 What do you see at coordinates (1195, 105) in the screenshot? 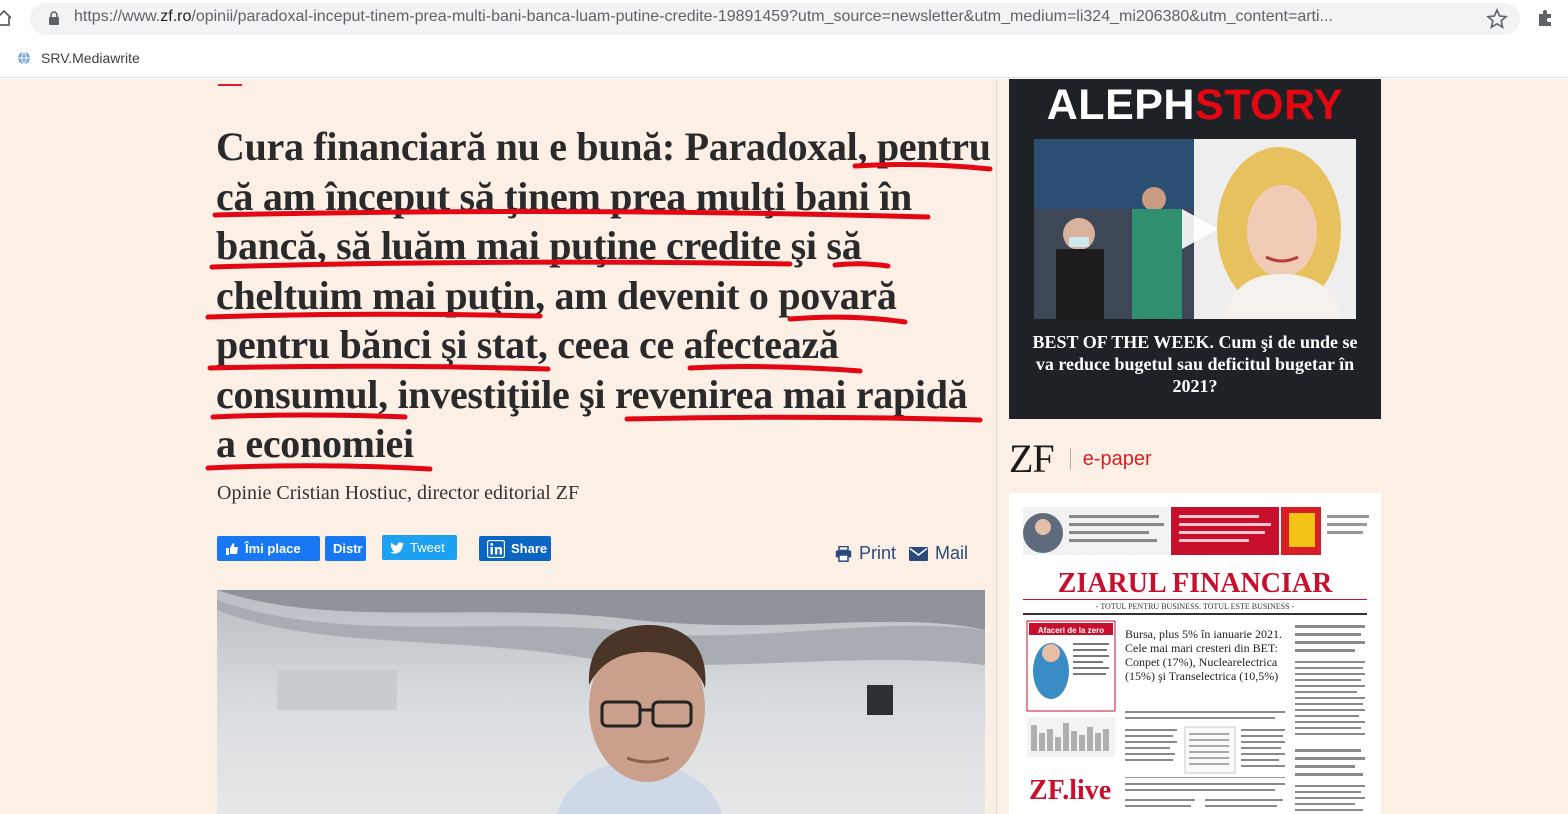
I see `aleph-story-logo: ALEPHSTORY` at bounding box center [1195, 105].